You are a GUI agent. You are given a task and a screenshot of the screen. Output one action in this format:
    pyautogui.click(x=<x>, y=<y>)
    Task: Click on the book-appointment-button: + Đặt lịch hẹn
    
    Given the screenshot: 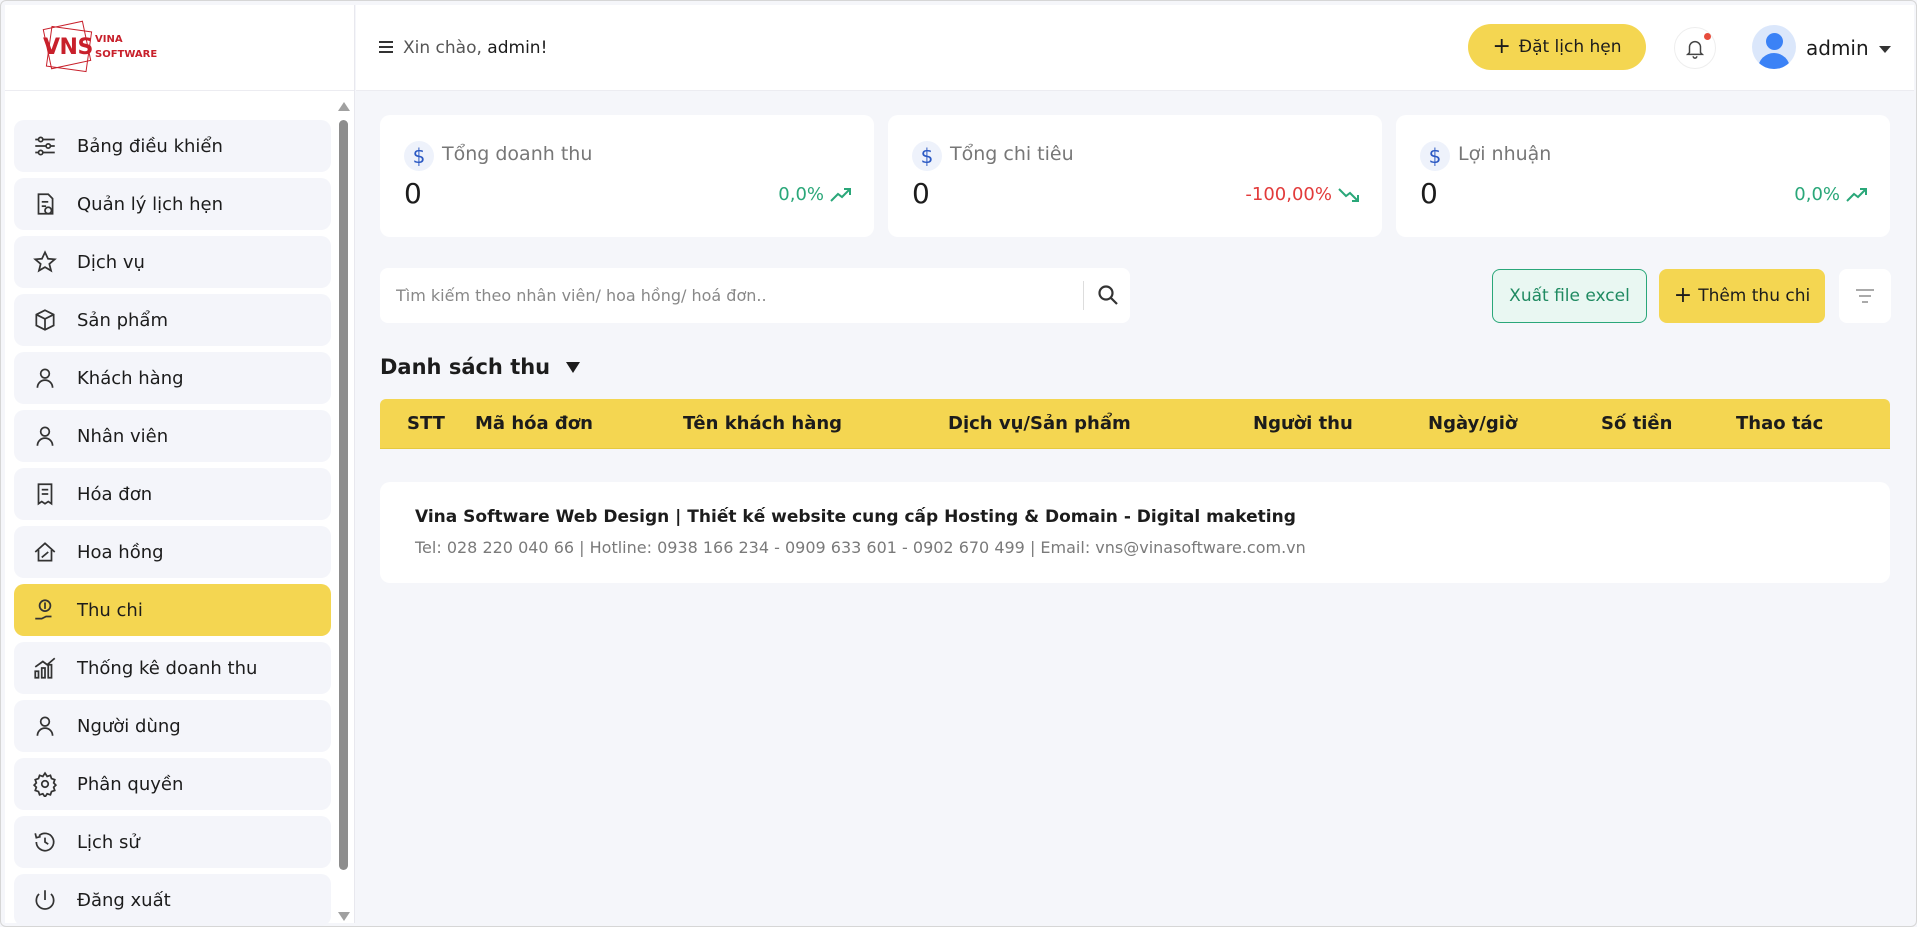 What is the action you would take?
    pyautogui.click(x=1557, y=47)
    